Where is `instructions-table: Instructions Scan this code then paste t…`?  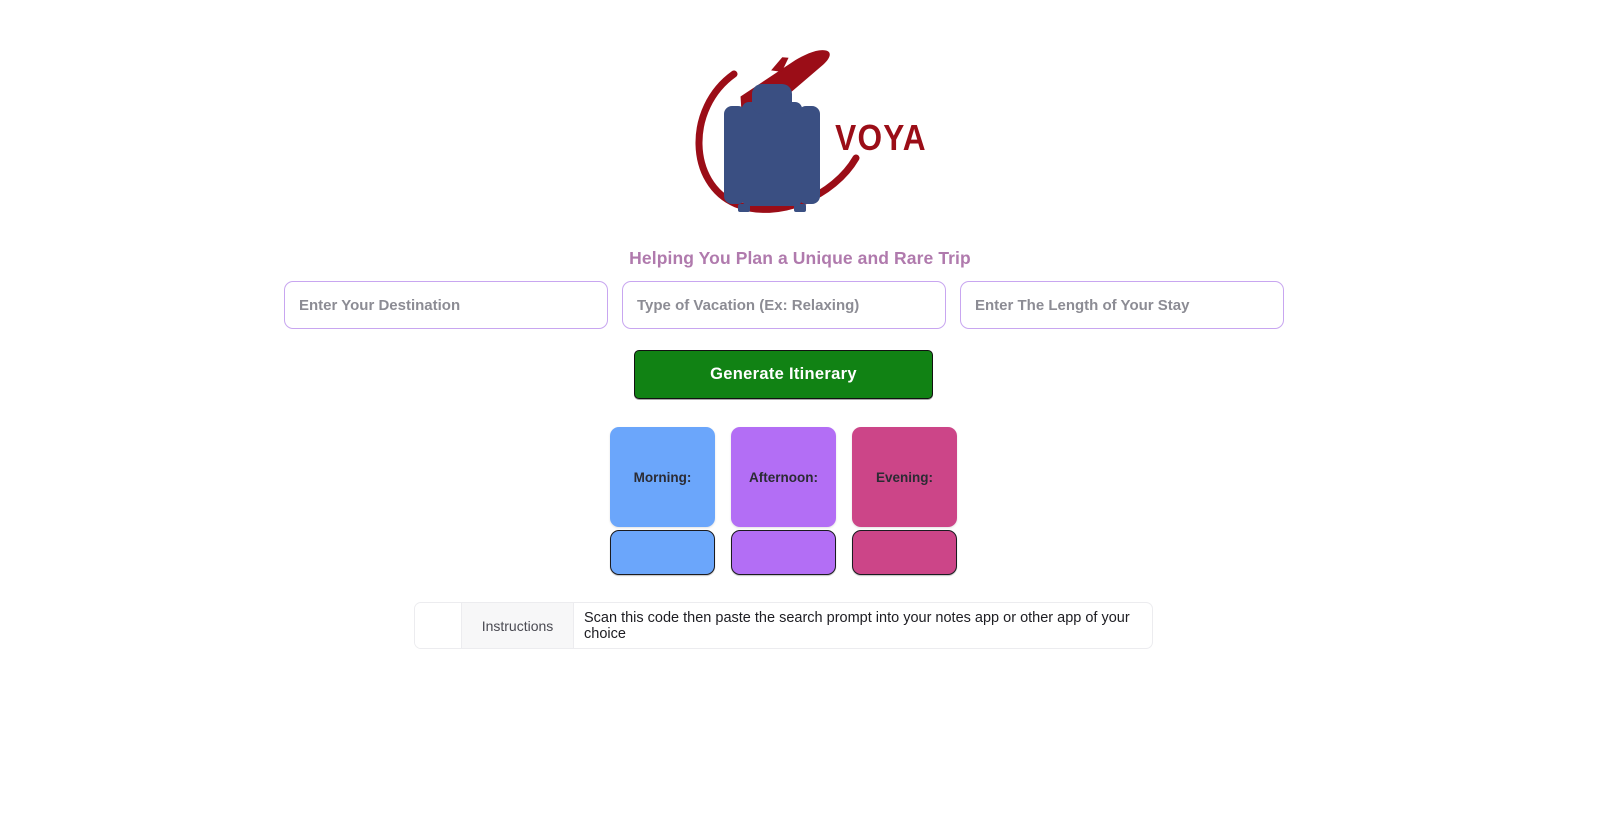
instructions-table: Instructions Scan this code then paste t… is located at coordinates (783, 625).